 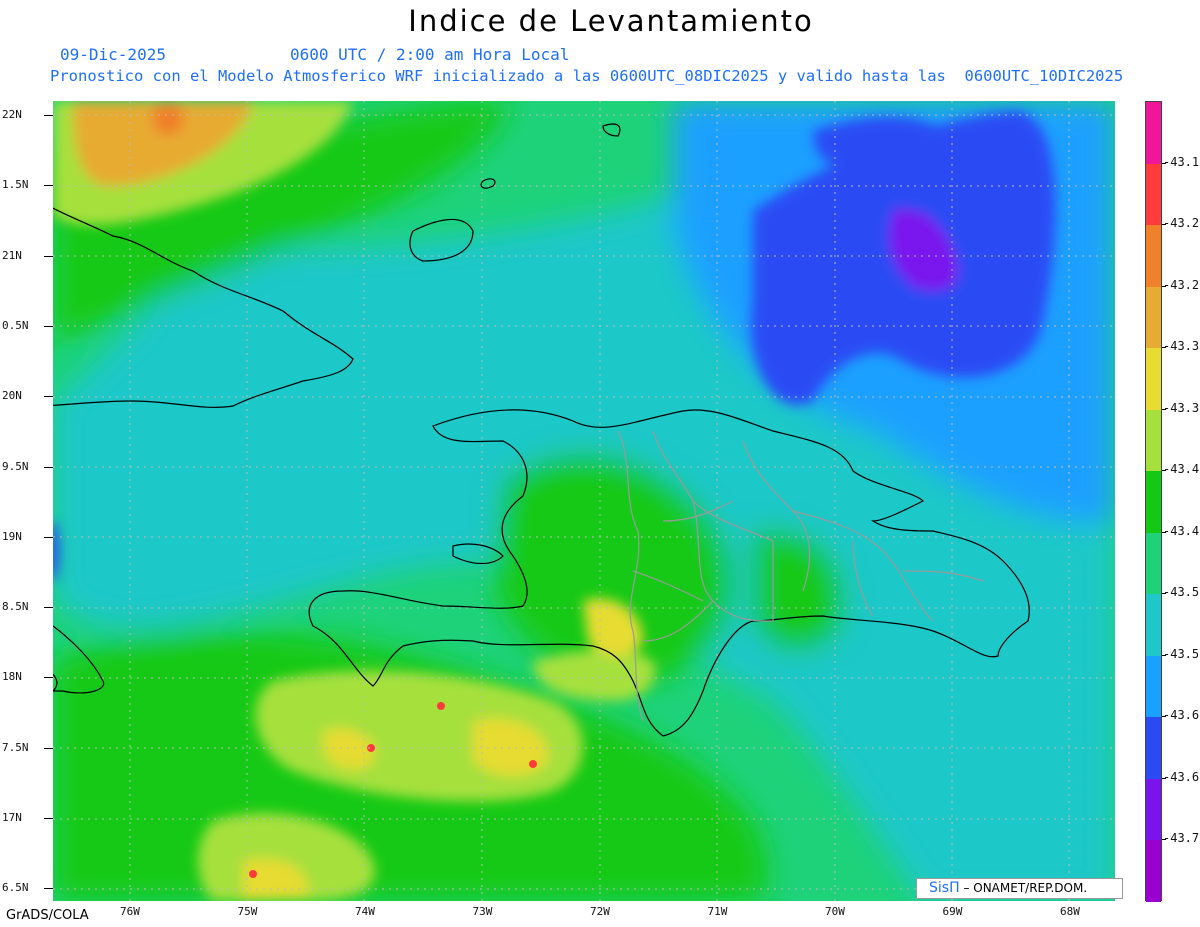 I want to click on lat-label: 21N, so click(x=12, y=255).